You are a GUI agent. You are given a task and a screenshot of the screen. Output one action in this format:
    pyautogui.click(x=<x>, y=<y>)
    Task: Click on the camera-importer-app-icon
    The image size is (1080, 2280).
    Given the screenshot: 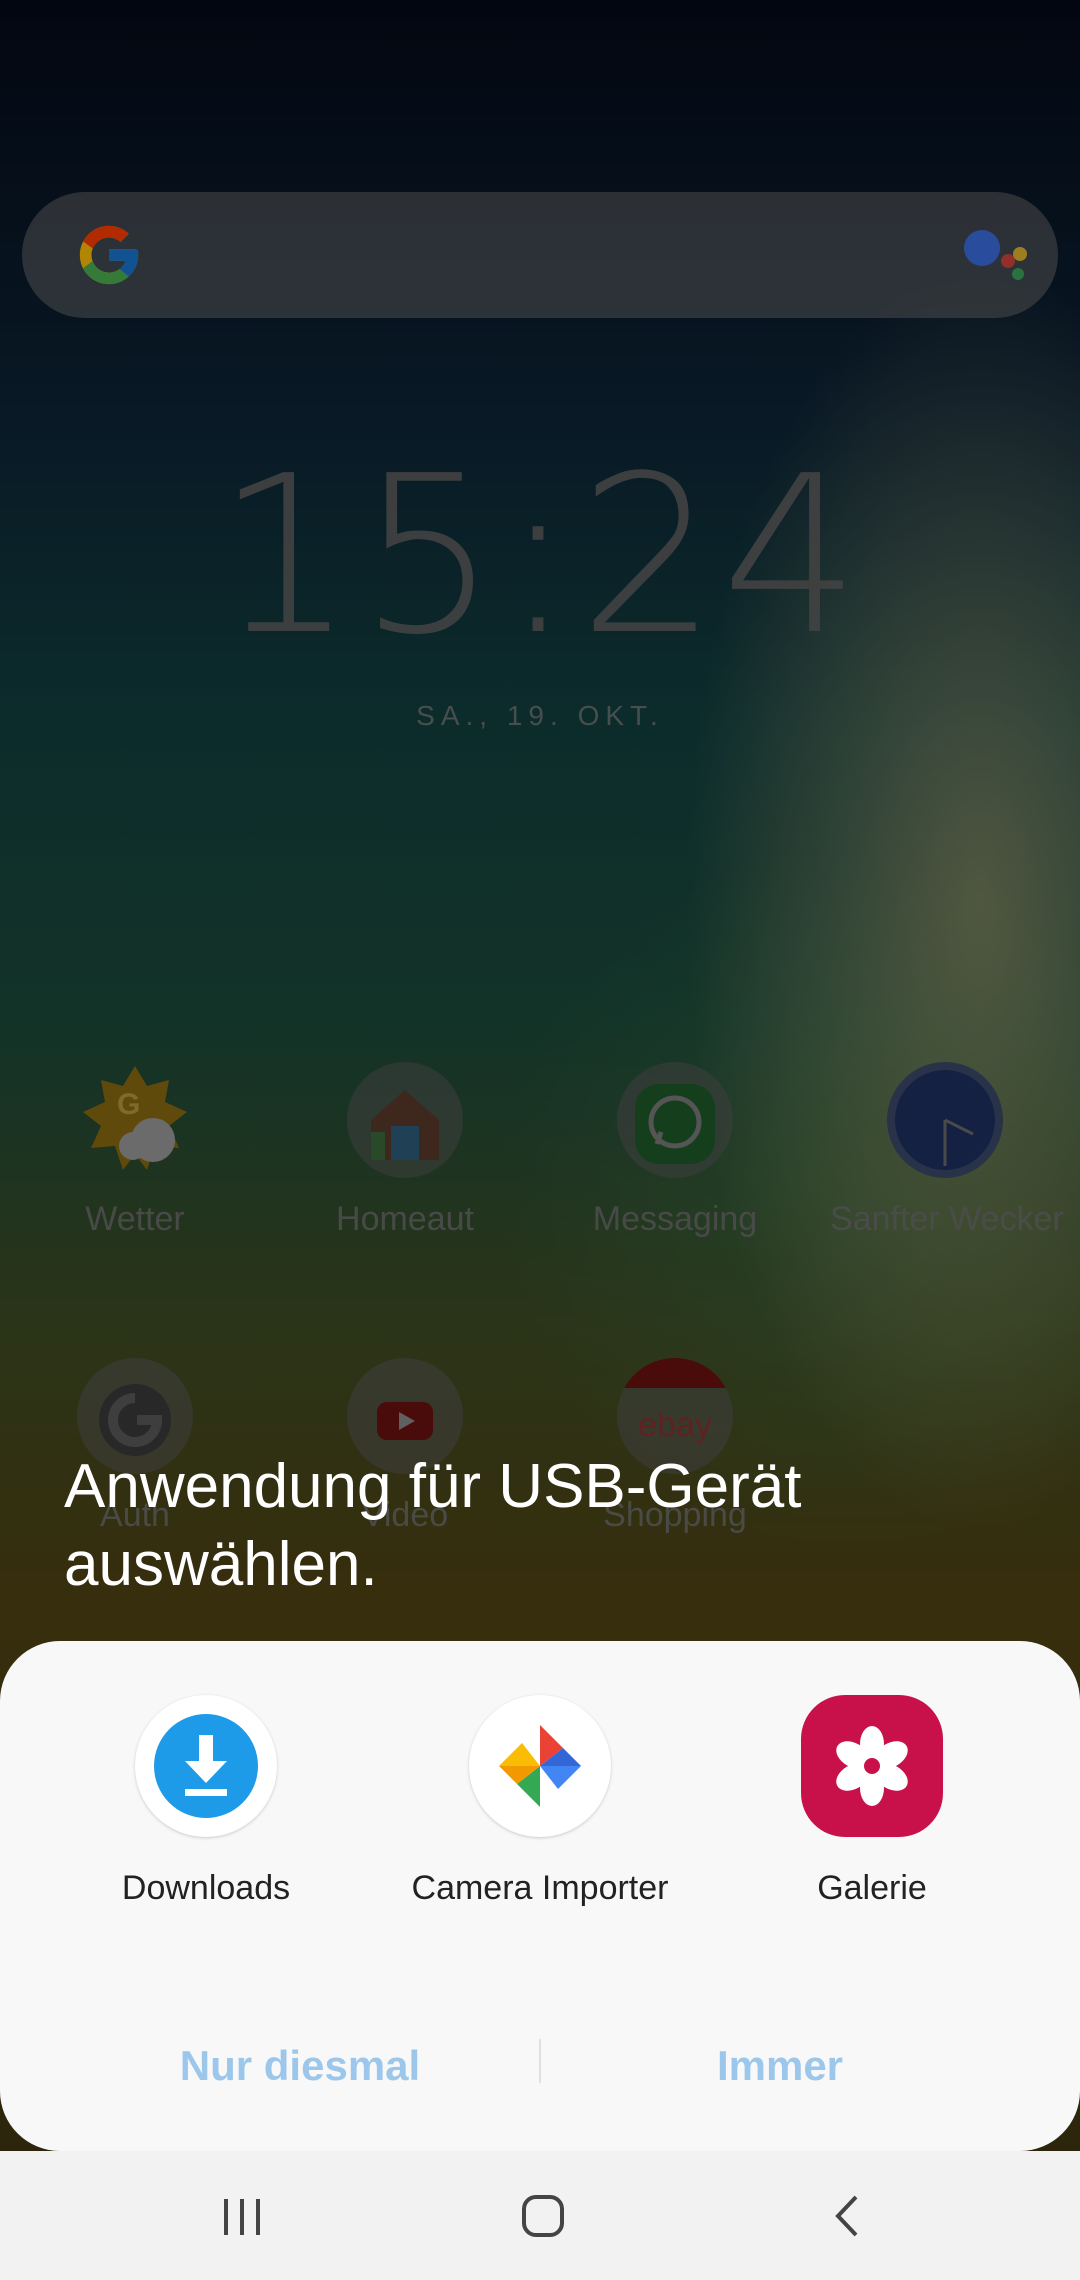 What is the action you would take?
    pyautogui.click(x=540, y=1766)
    